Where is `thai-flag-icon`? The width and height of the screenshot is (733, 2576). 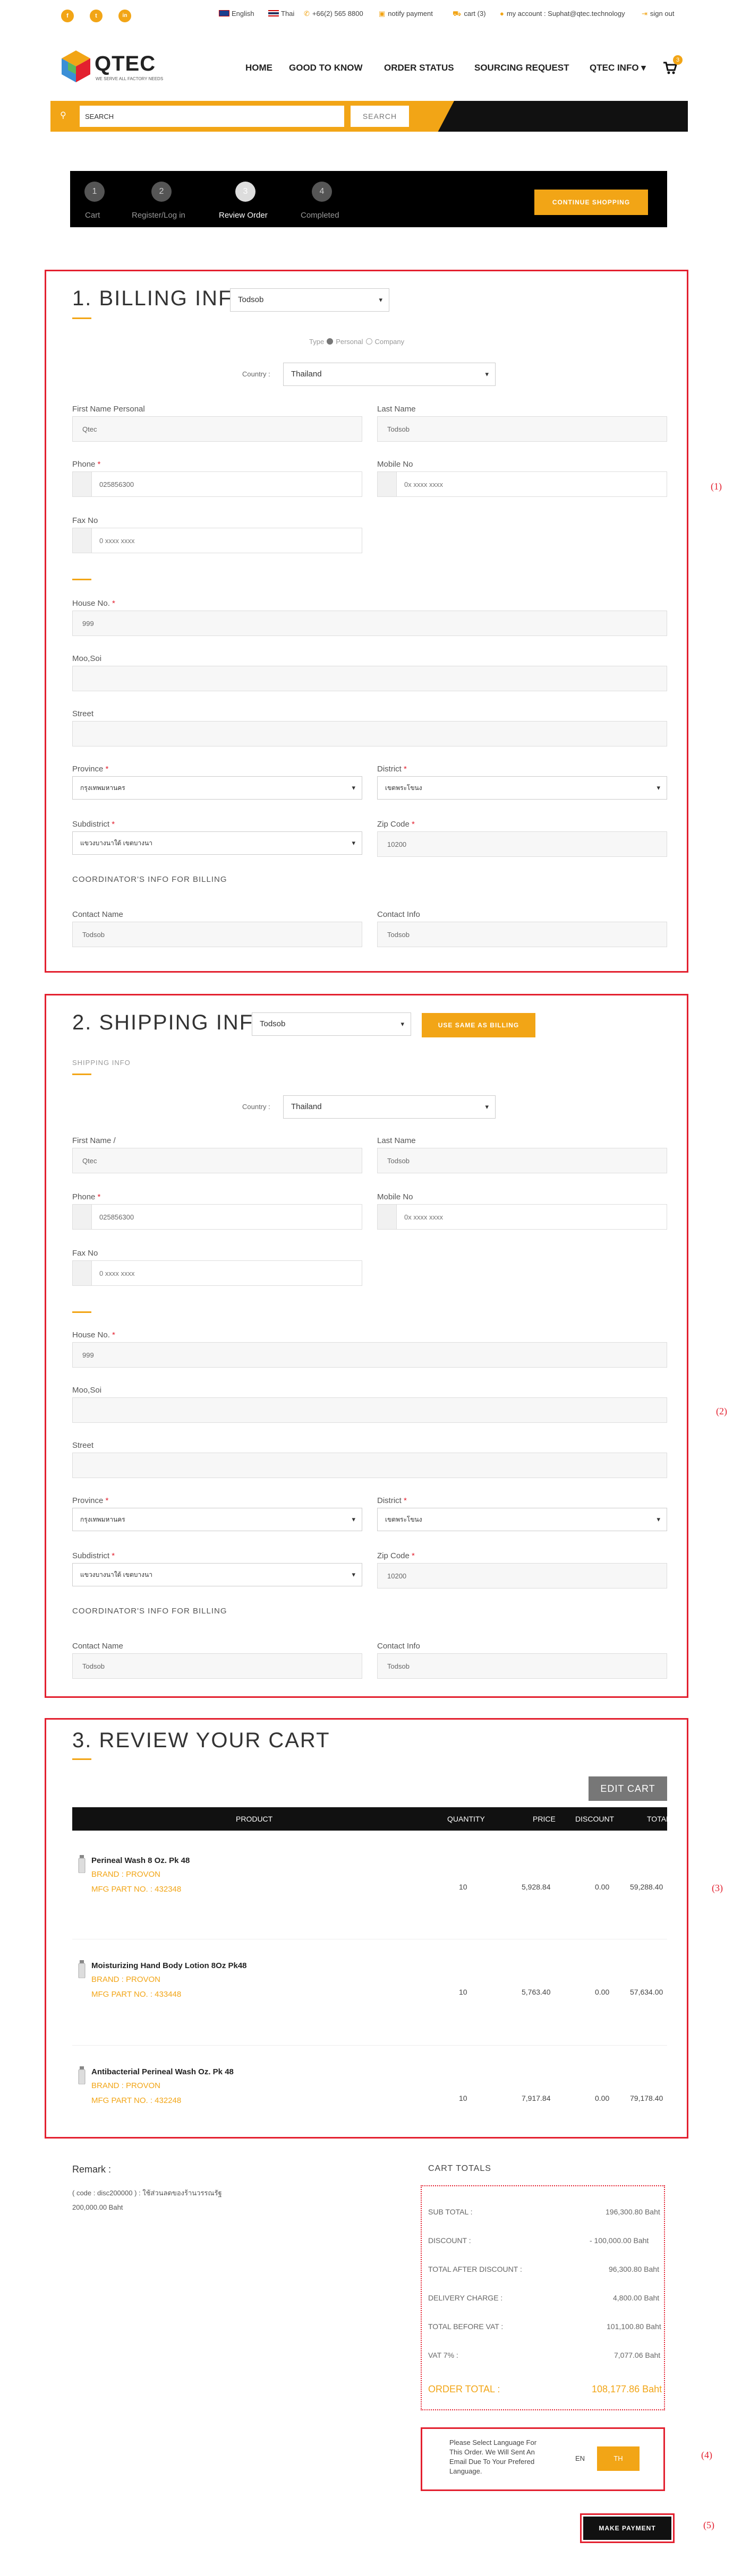 thai-flag-icon is located at coordinates (273, 13).